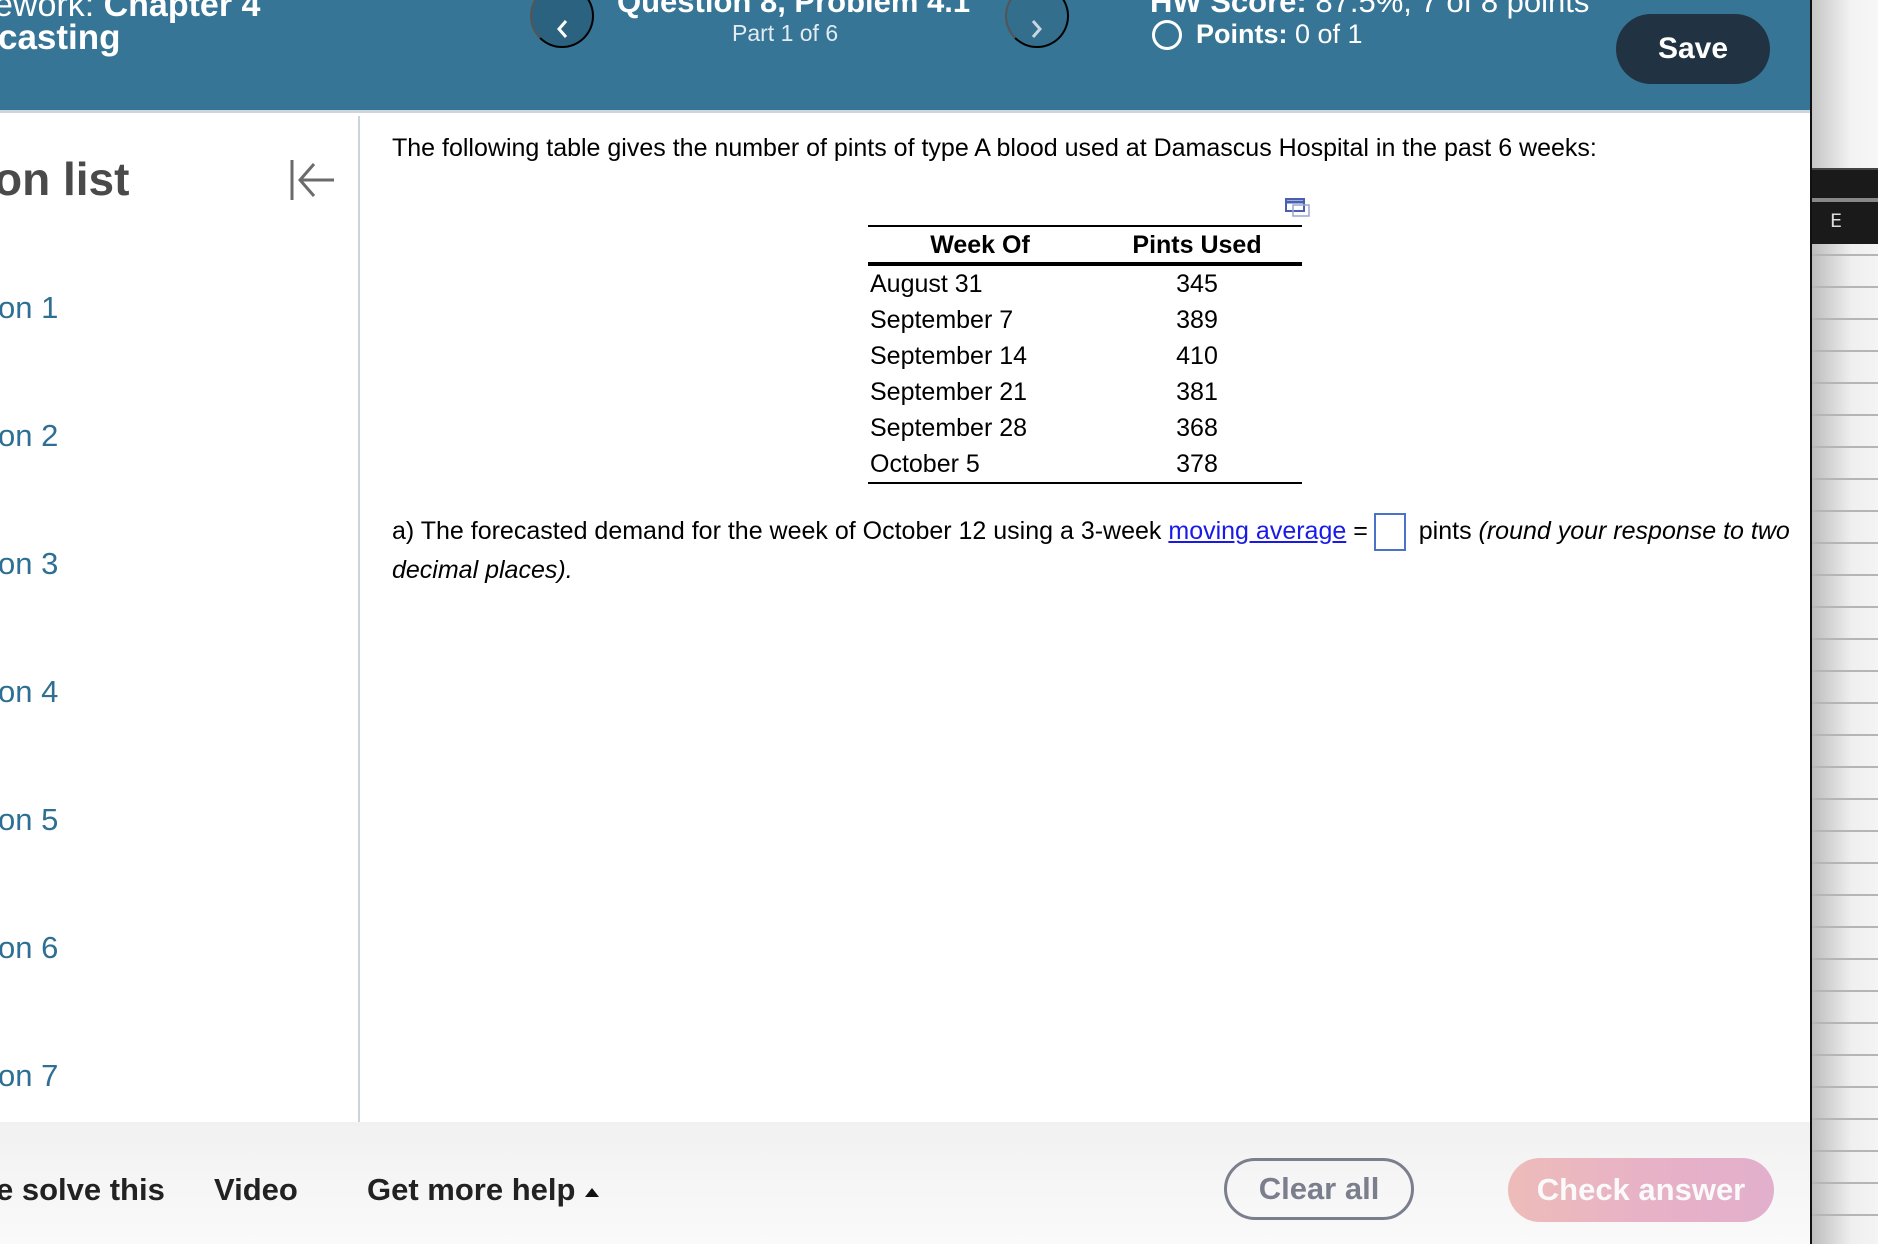  Describe the element at coordinates (1085, 428) in the screenshot. I see `table-row: September 28 368` at that location.